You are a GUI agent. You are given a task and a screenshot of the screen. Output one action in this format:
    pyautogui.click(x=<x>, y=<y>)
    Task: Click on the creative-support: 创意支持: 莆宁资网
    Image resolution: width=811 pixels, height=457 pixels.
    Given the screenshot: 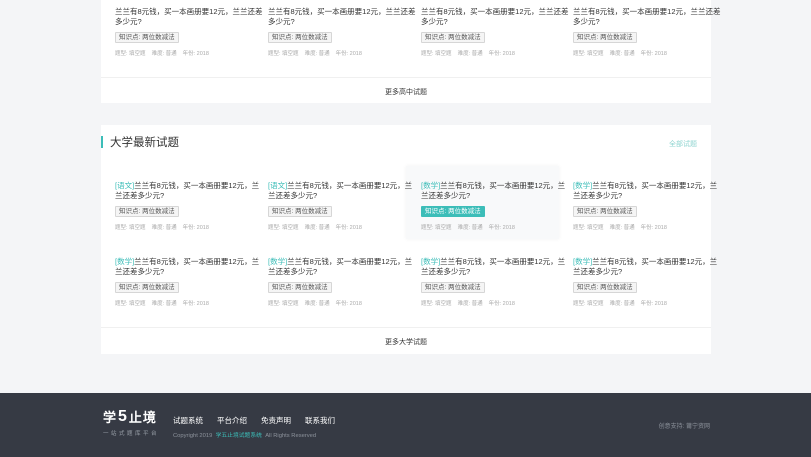 What is the action you would take?
    pyautogui.click(x=684, y=427)
    